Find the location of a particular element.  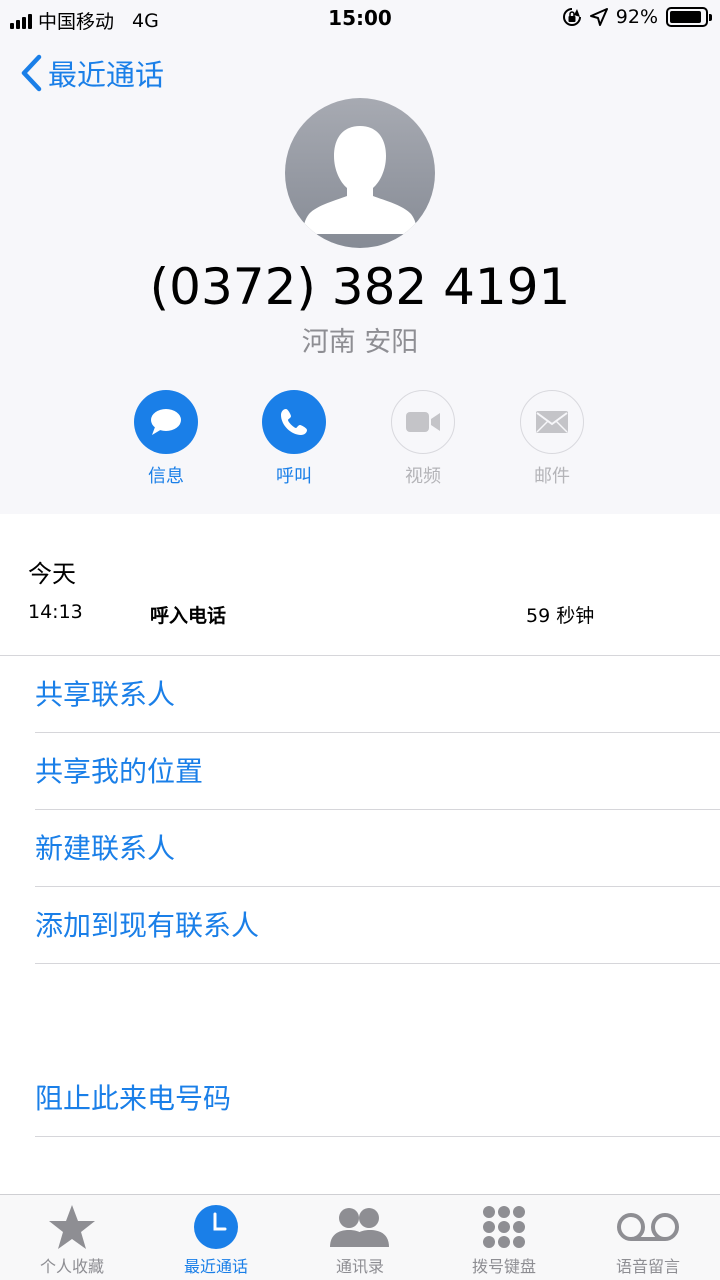

message-action-label: 信息 is located at coordinates (166, 476).